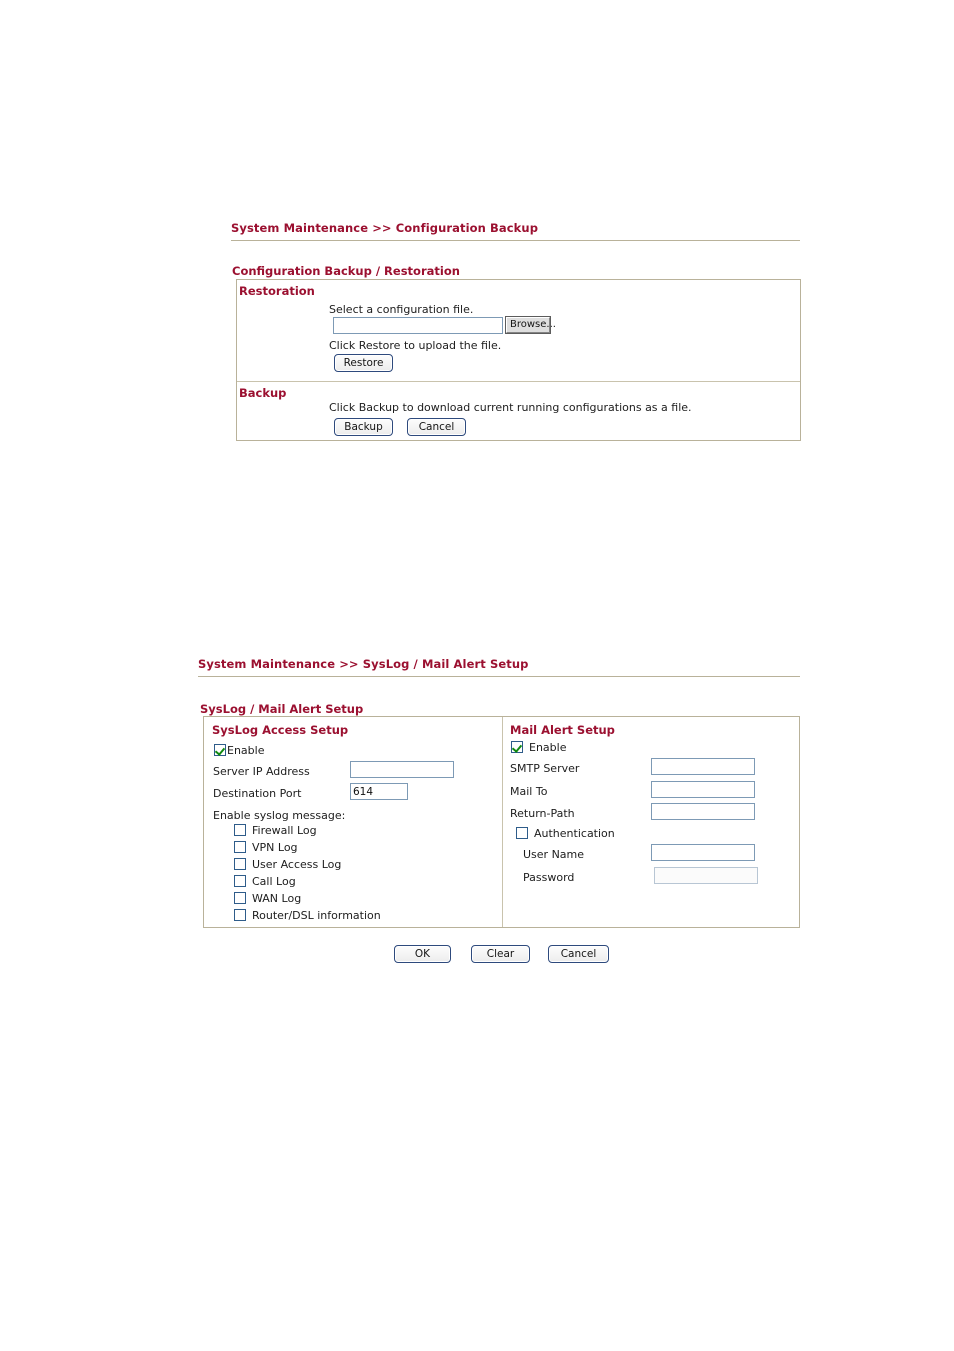 The width and height of the screenshot is (954, 1351). Describe the element at coordinates (574, 833) in the screenshot. I see `authentication-label: Authentication` at that location.